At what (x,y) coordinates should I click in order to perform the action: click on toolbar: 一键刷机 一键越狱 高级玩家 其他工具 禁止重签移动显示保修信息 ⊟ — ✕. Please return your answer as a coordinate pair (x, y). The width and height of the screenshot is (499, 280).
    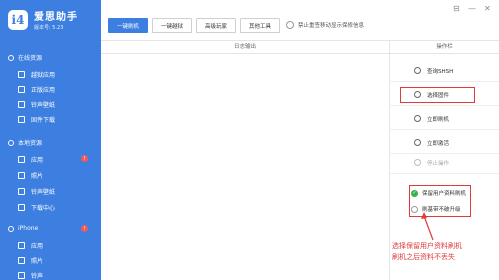
    Looking at the image, I should click on (300, 20).